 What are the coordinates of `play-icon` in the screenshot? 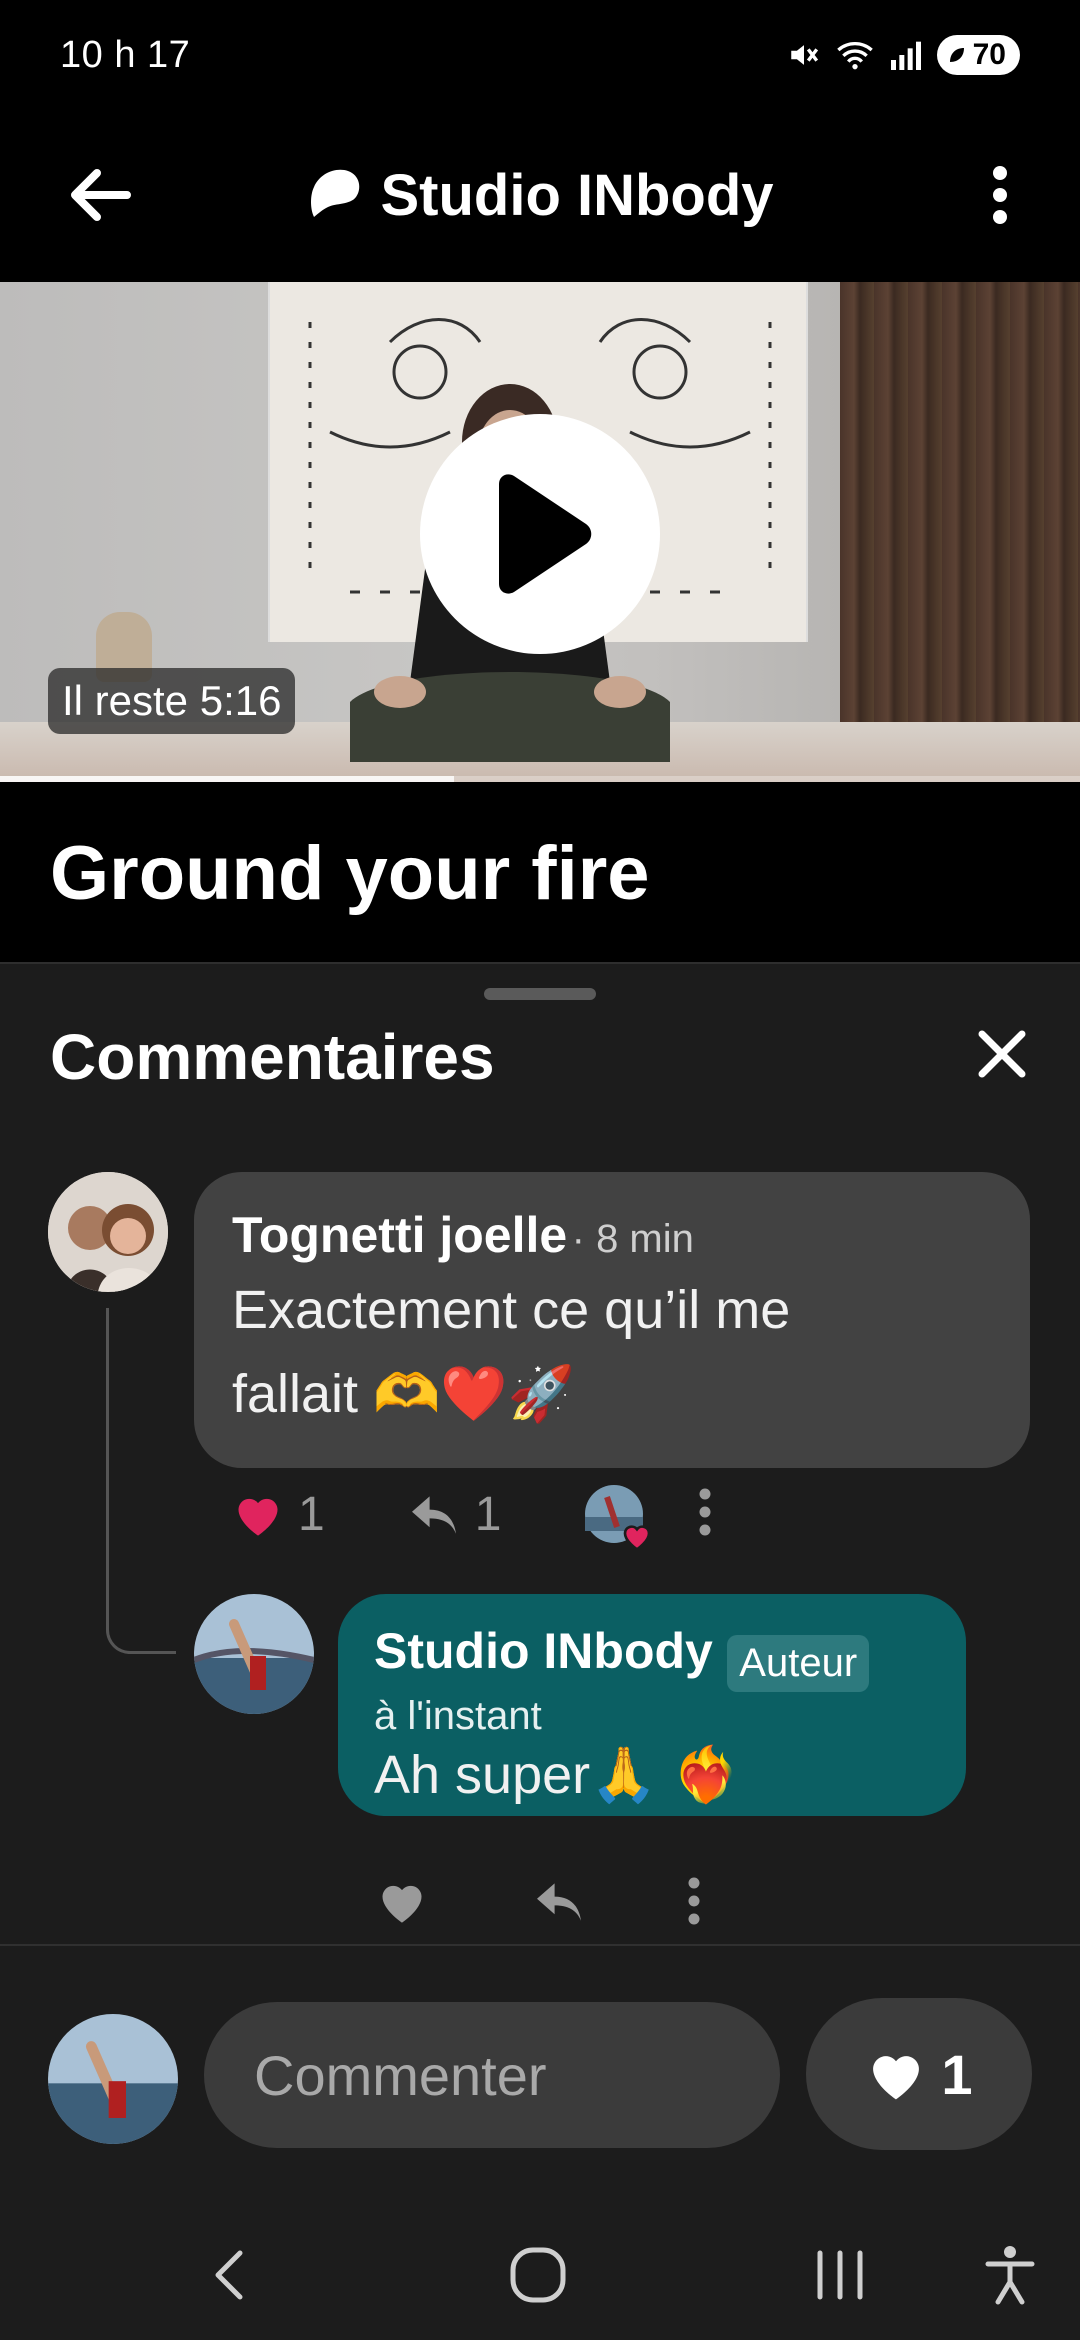 It's located at (545, 534).